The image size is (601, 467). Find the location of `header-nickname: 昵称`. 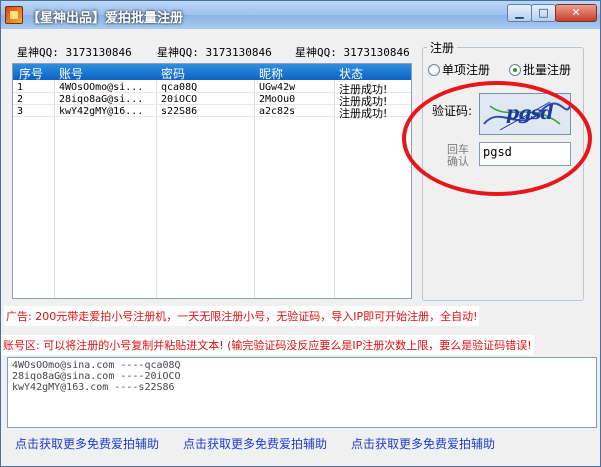

header-nickname: 昵称 is located at coordinates (271, 73).